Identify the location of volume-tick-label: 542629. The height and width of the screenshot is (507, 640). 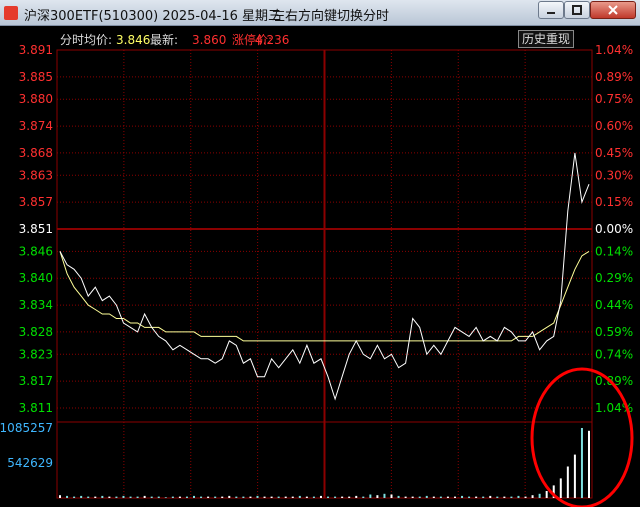
(30, 463).